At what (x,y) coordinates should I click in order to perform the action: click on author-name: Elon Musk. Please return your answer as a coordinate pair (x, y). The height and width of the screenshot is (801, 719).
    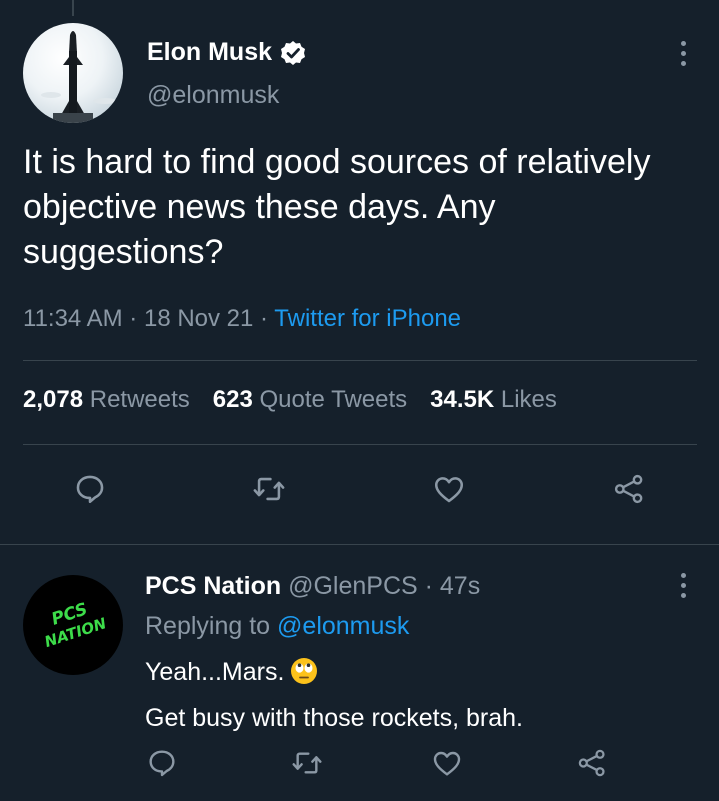
    Looking at the image, I should click on (226, 52).